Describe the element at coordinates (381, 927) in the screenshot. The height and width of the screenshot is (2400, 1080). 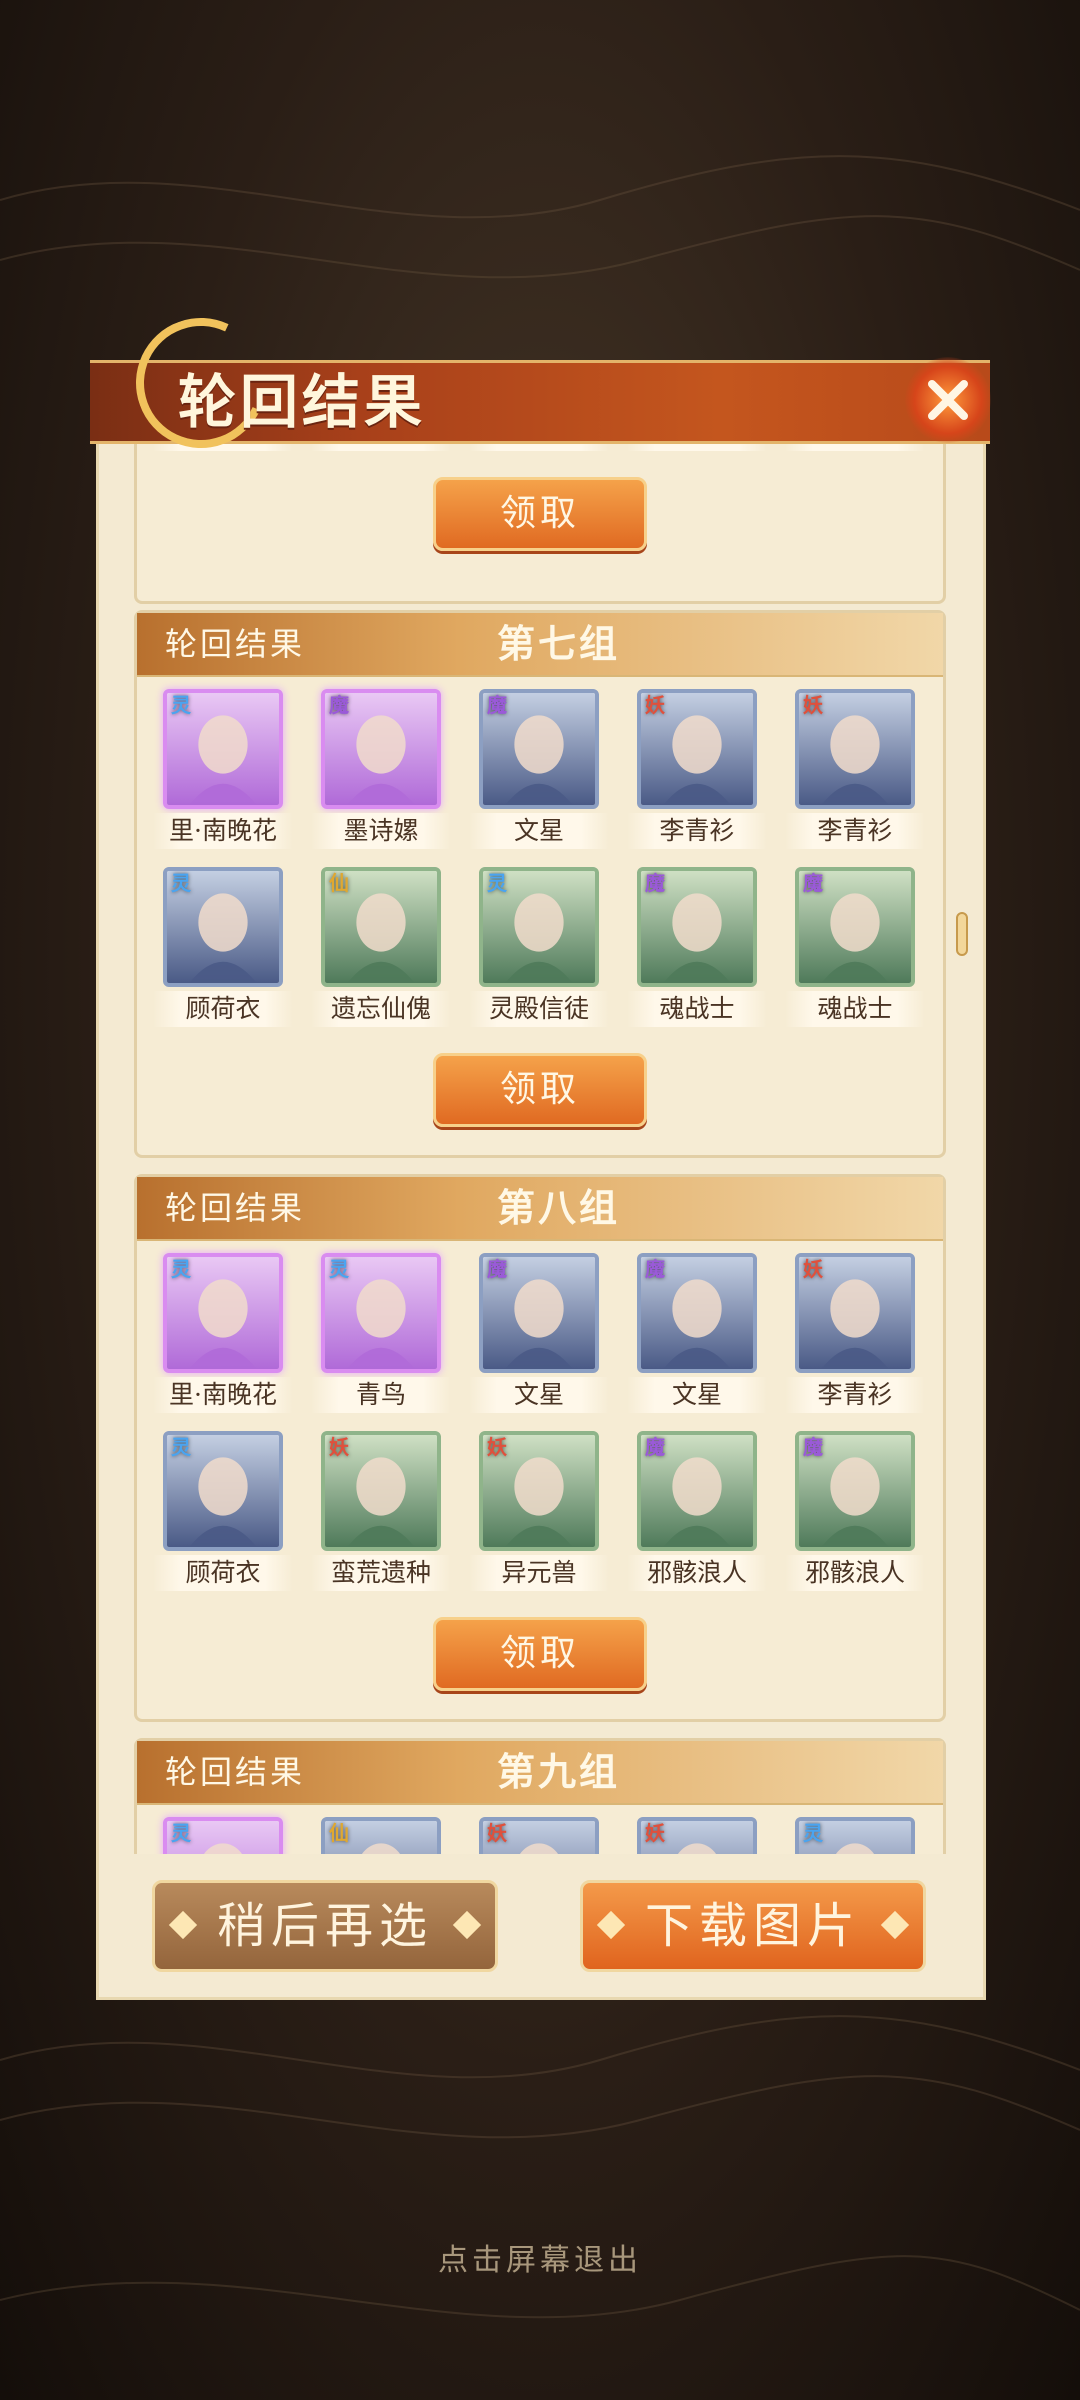
I see `character-portrait: 仙` at that location.